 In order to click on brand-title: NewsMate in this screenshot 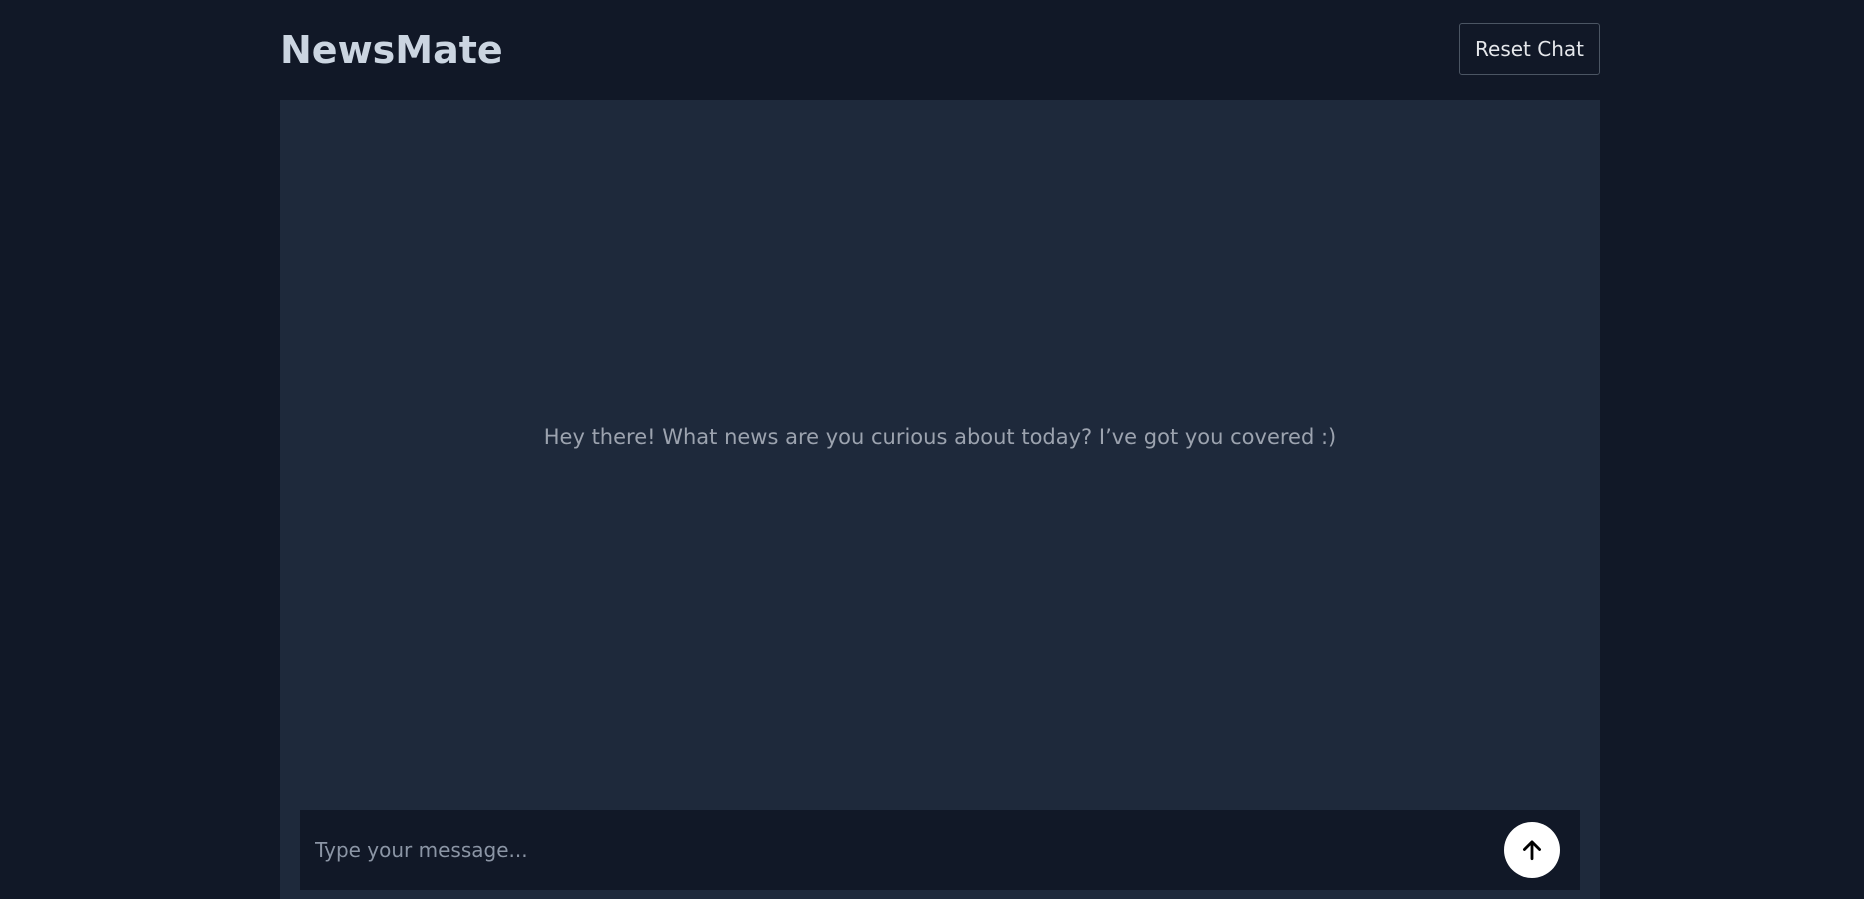, I will do `click(391, 50)`.